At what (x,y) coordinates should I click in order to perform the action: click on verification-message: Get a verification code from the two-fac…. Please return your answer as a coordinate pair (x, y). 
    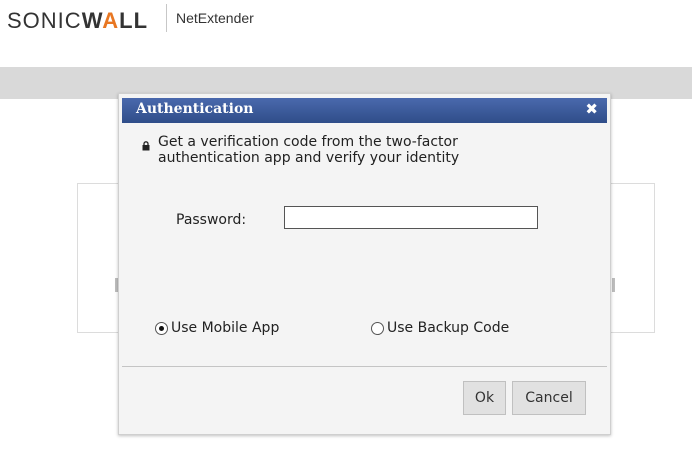
    Looking at the image, I should click on (309, 150).